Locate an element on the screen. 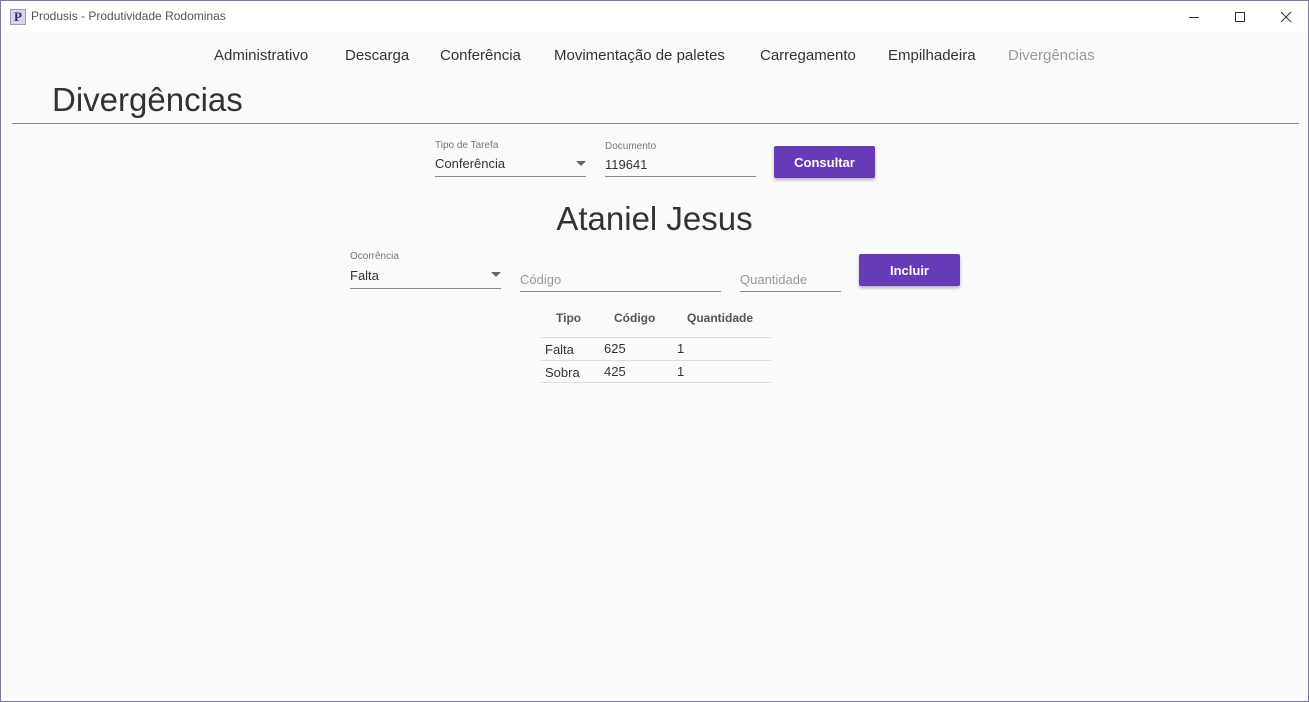  nav-item-administrativo: Administrativo is located at coordinates (261, 55).